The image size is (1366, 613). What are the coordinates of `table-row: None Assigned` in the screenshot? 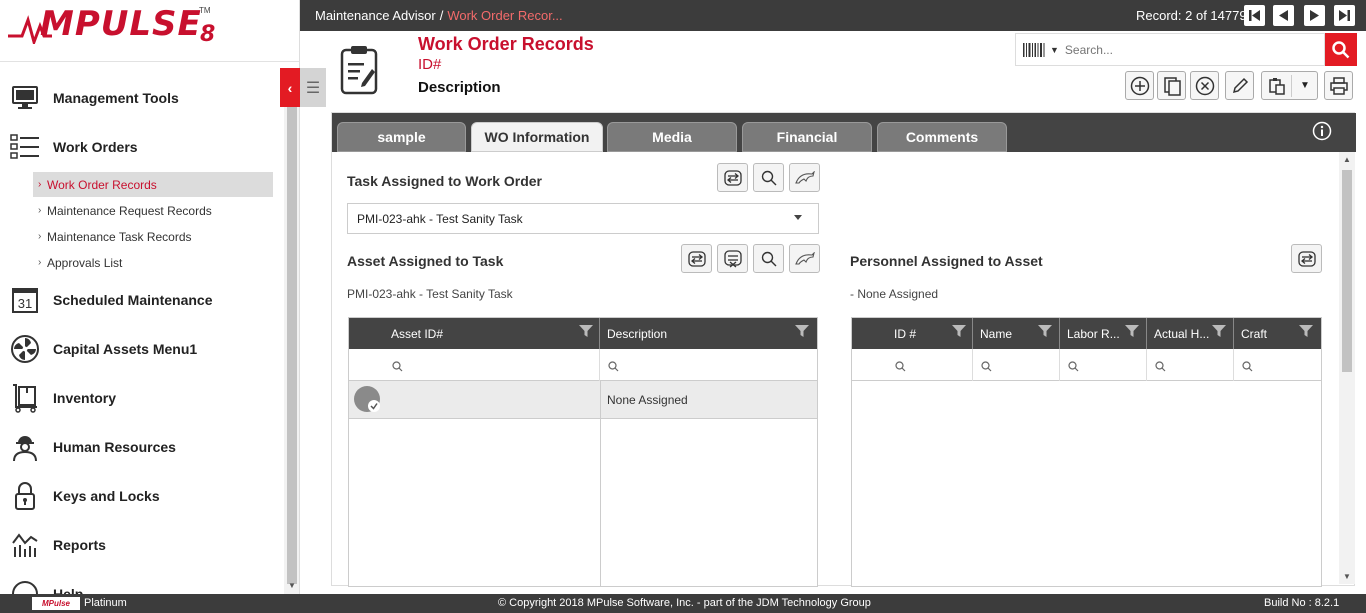 It's located at (583, 400).